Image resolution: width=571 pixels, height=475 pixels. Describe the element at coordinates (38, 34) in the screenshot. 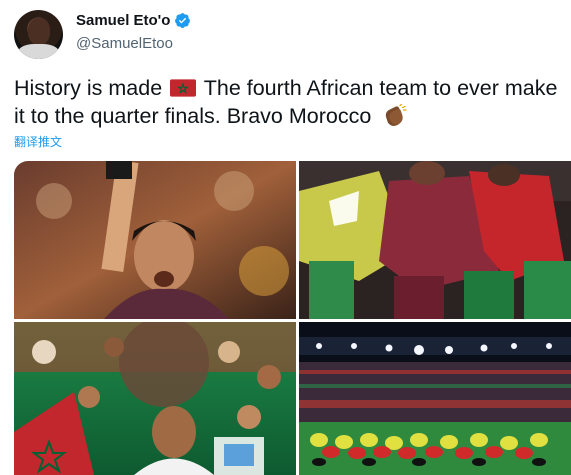

I see `author-avatar` at that location.